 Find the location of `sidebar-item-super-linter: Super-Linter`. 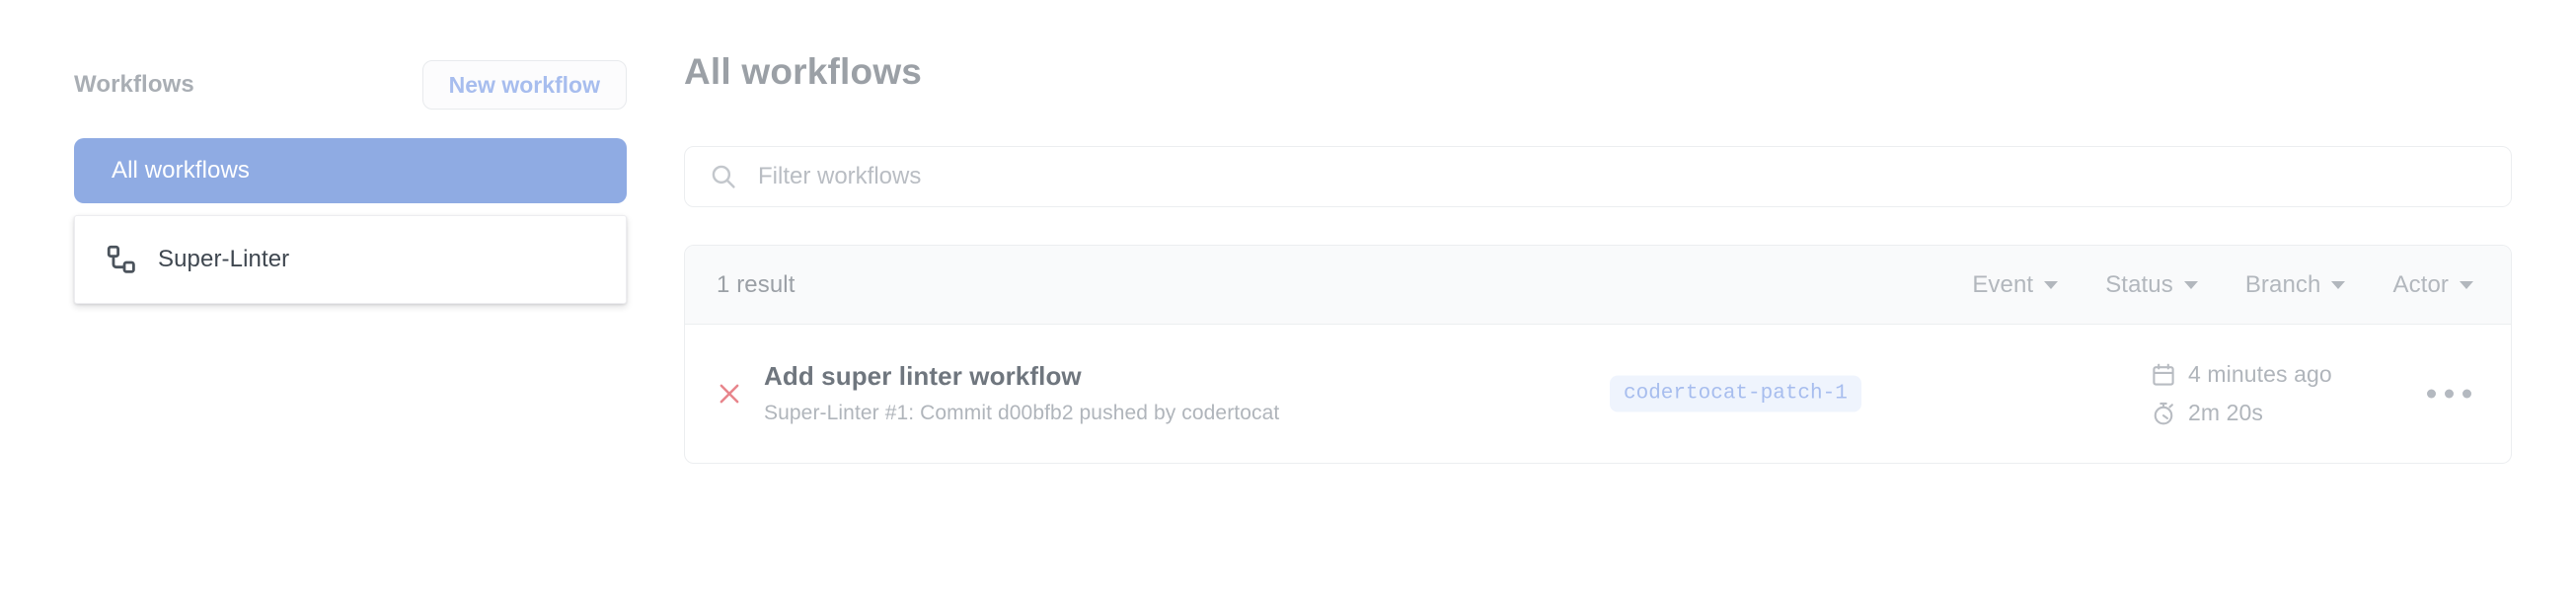

sidebar-item-super-linter: Super-Linter is located at coordinates (350, 259).